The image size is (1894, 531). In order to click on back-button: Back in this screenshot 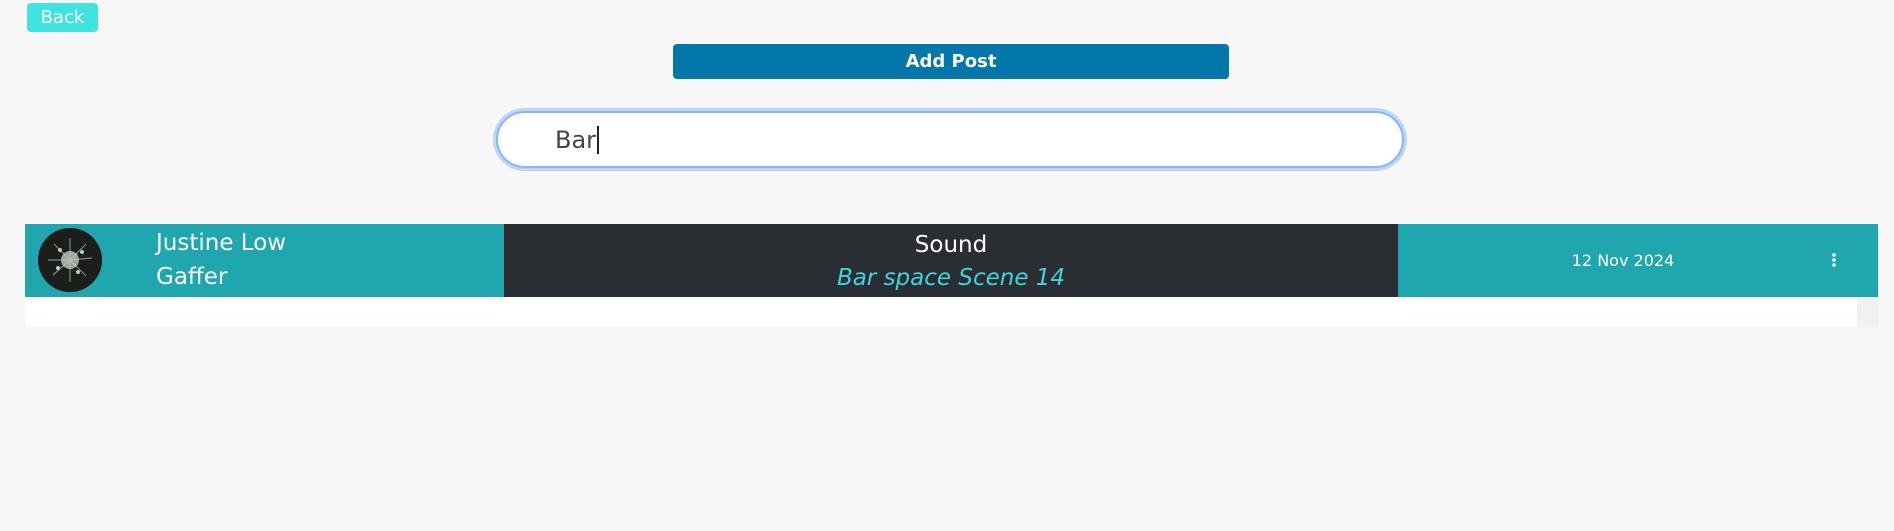, I will do `click(62, 17)`.